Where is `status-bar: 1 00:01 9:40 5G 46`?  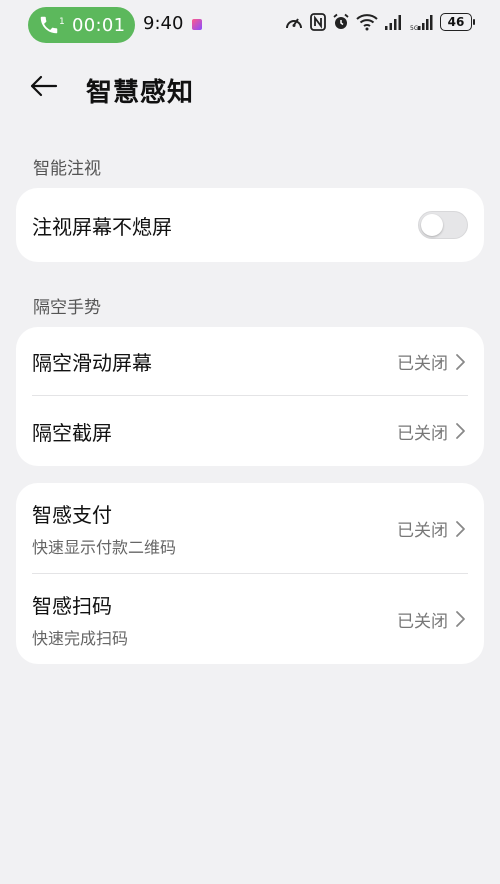 status-bar: 1 00:01 9:40 5G 46 is located at coordinates (250, 25).